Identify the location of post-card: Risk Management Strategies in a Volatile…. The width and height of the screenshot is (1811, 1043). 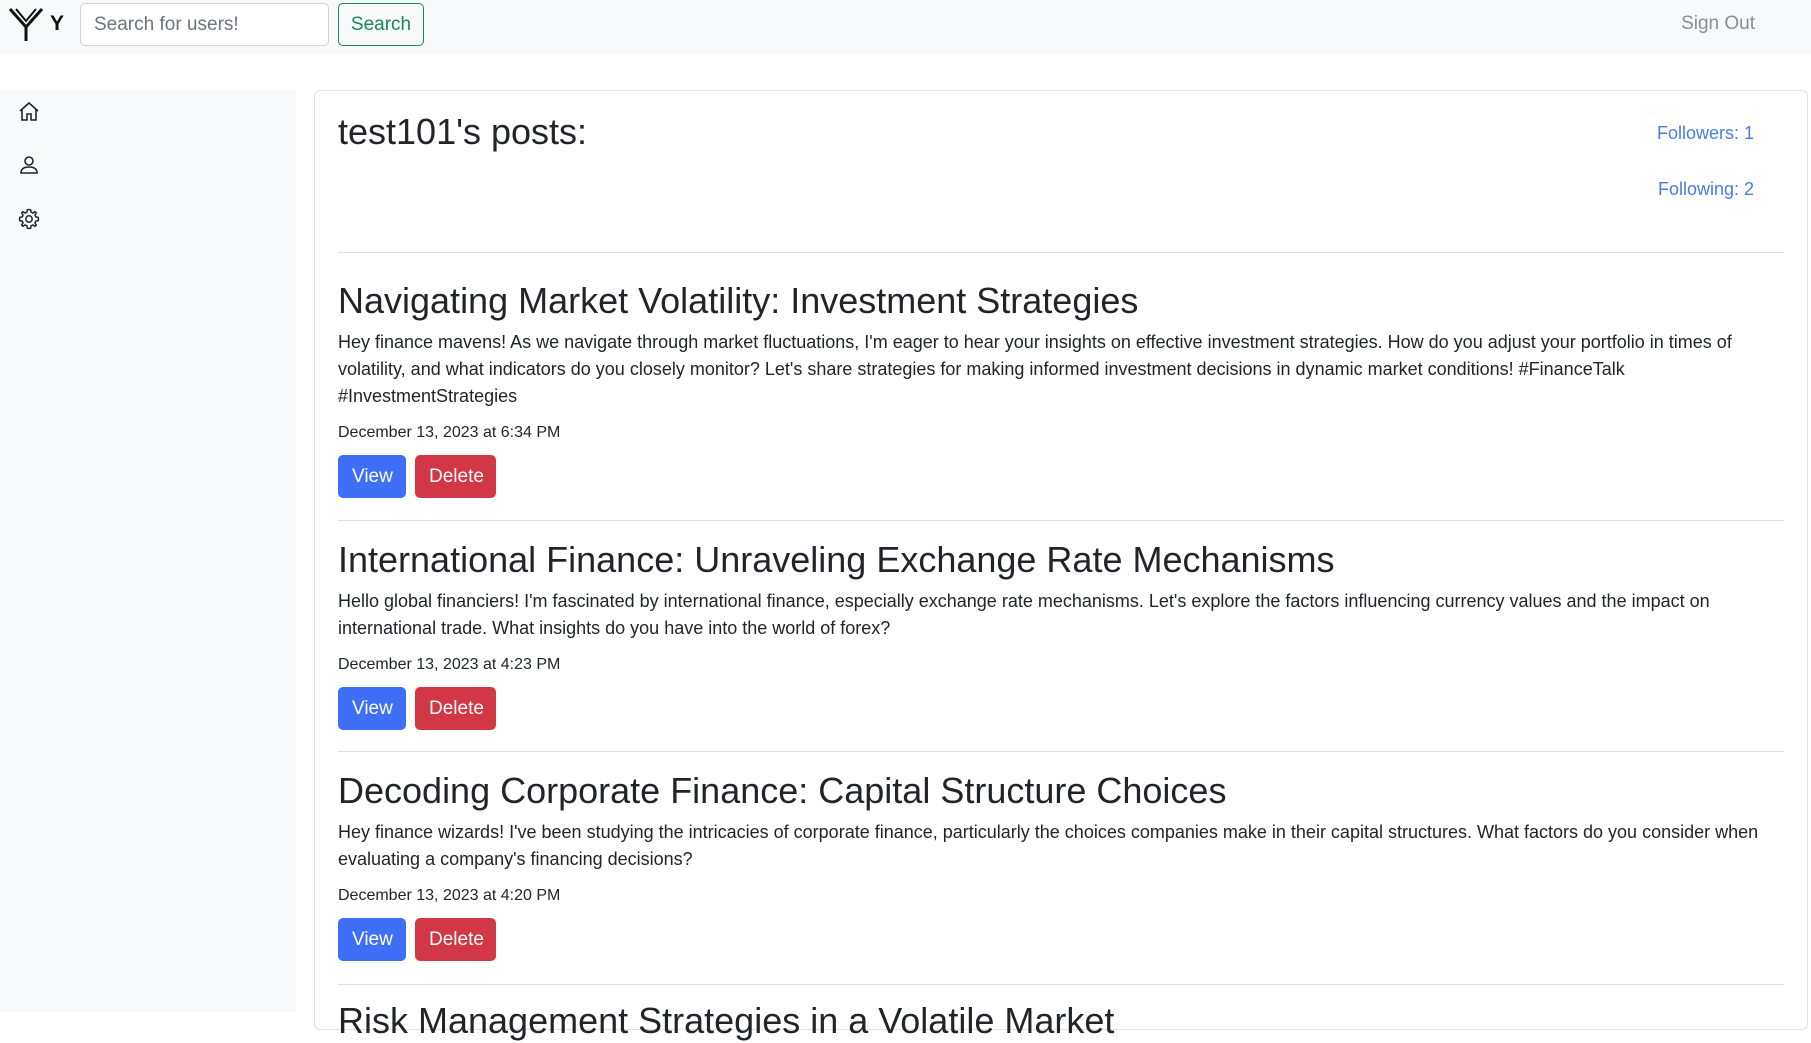
(1061, 1021).